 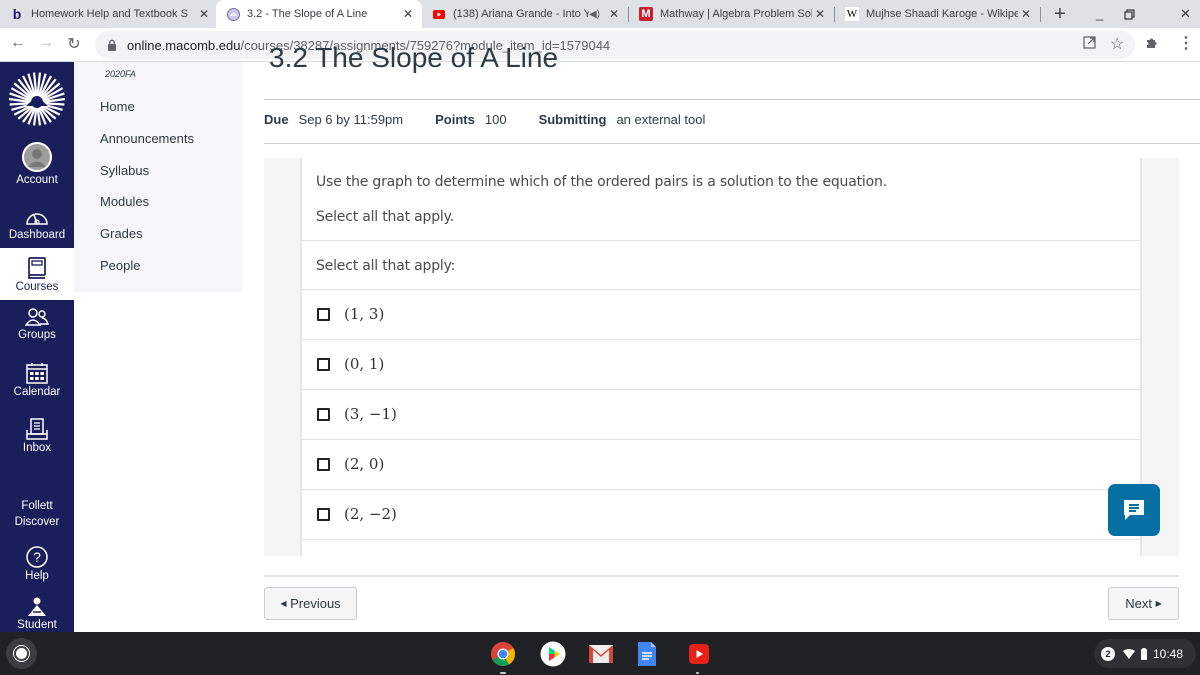 I want to click on os-shelf: 2 10:48, so click(x=600, y=653).